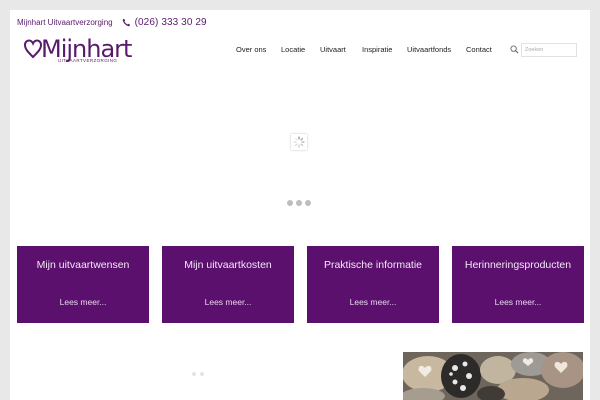 This screenshot has width=600, height=400. What do you see at coordinates (493, 376) in the screenshot?
I see `memorial-stones-image` at bounding box center [493, 376].